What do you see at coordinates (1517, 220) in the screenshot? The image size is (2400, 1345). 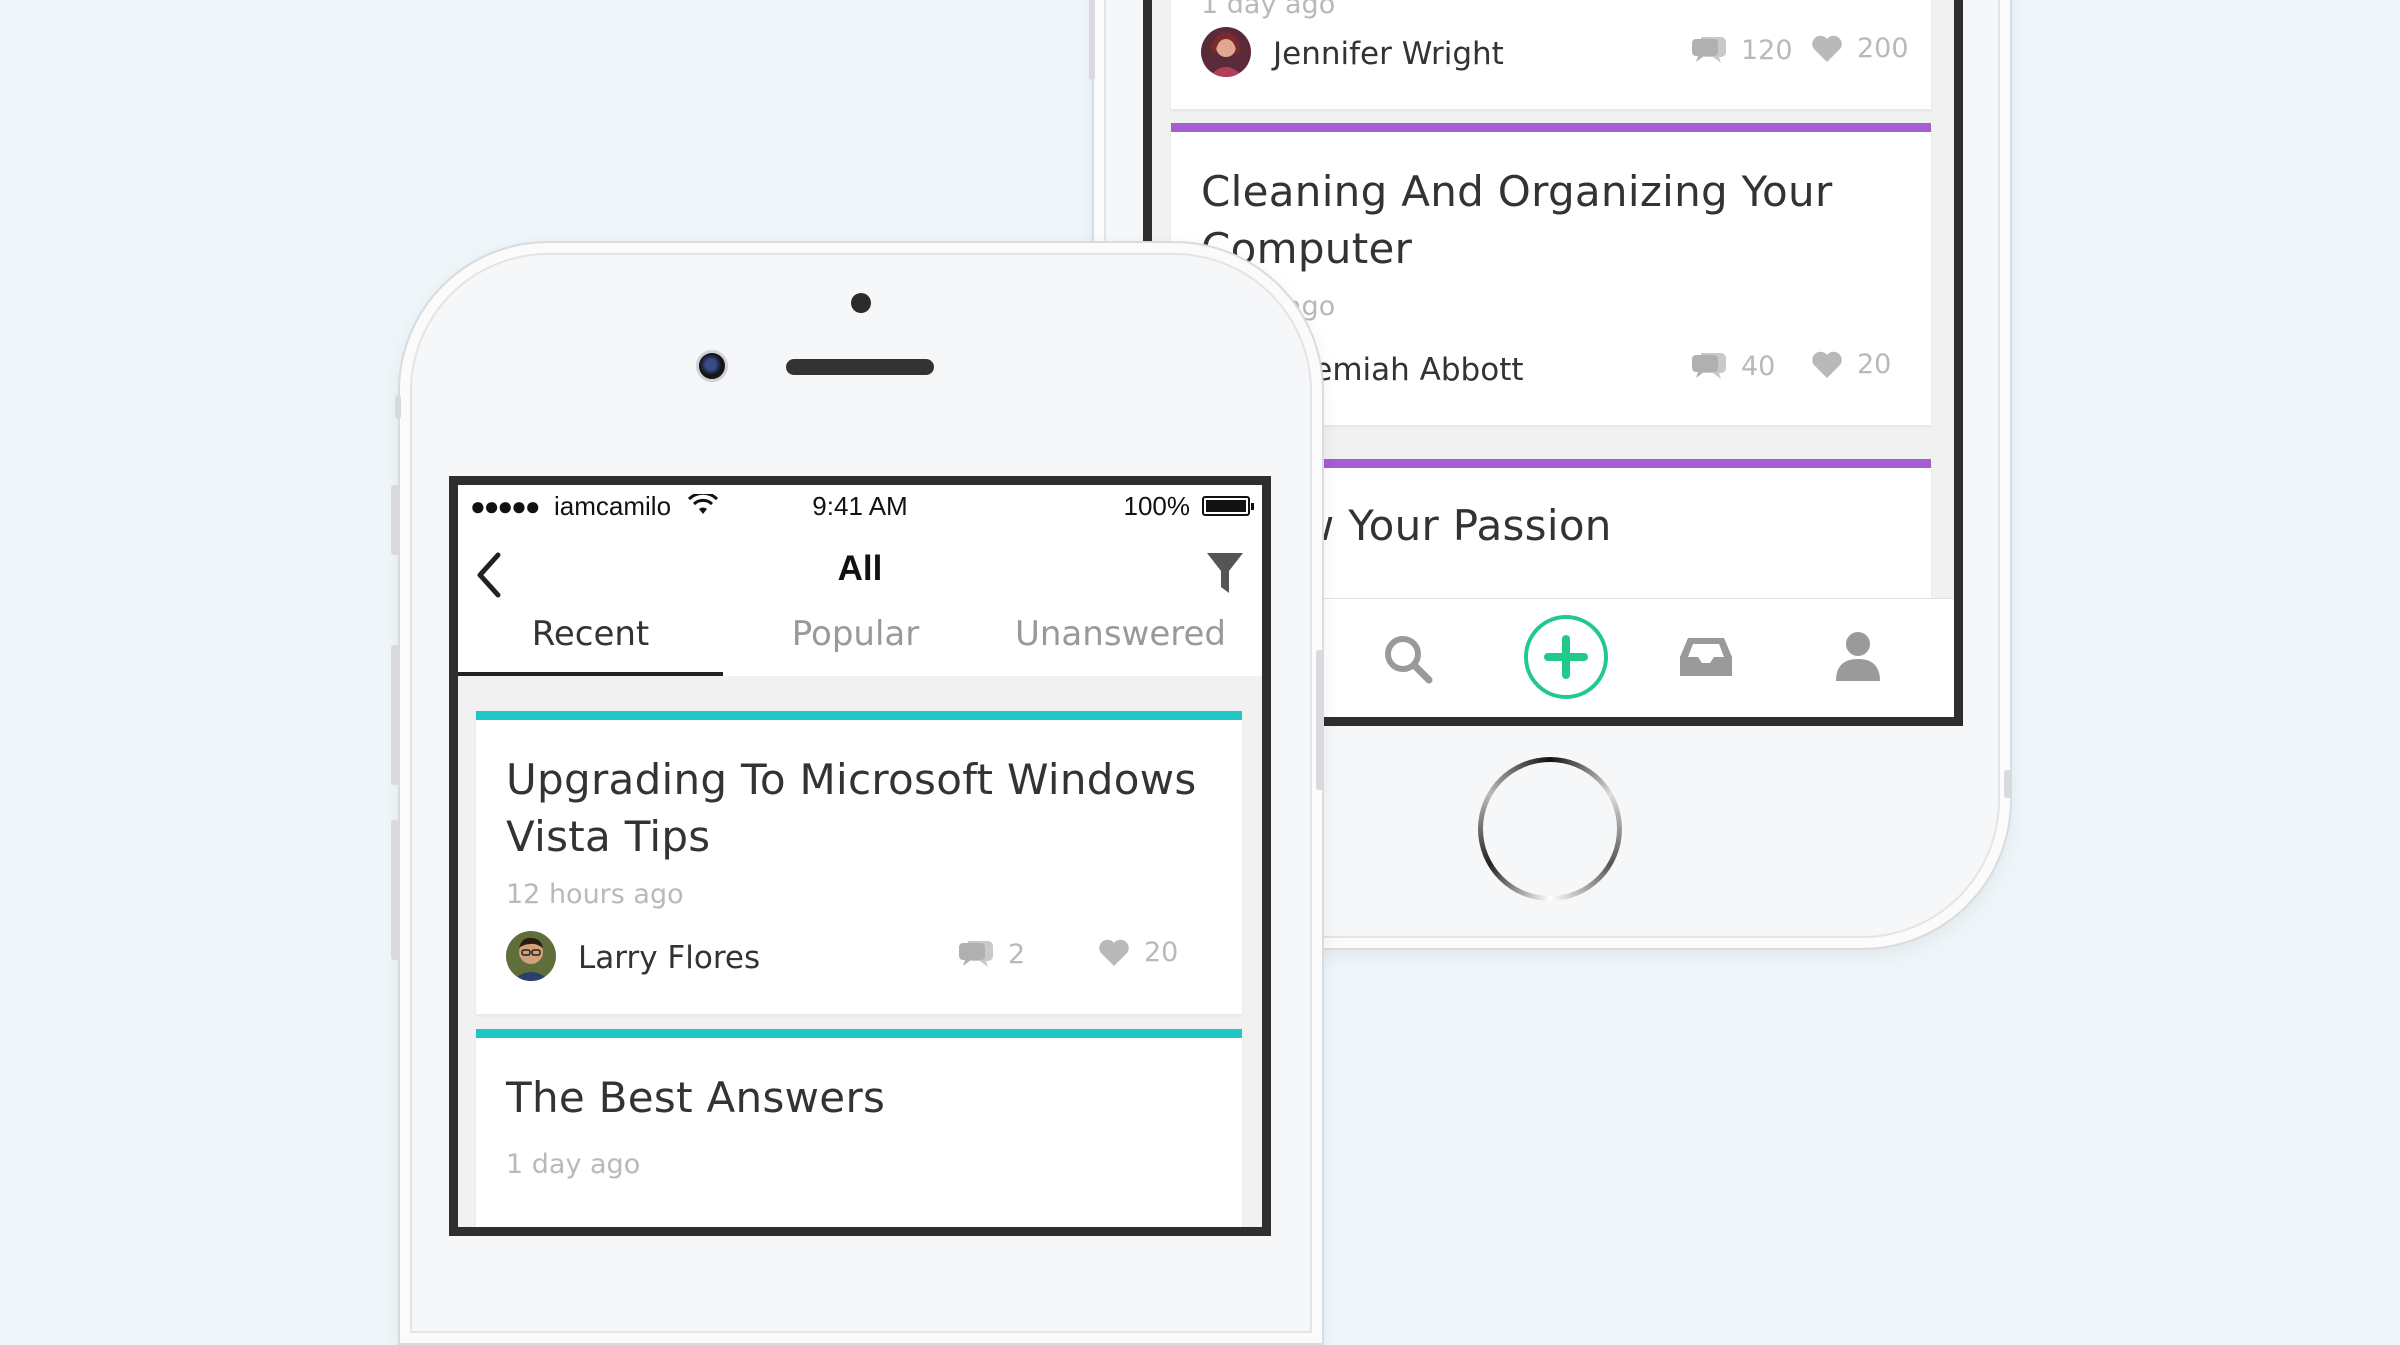 I see `post-title: Cleaning And Organizing Your Computer` at bounding box center [1517, 220].